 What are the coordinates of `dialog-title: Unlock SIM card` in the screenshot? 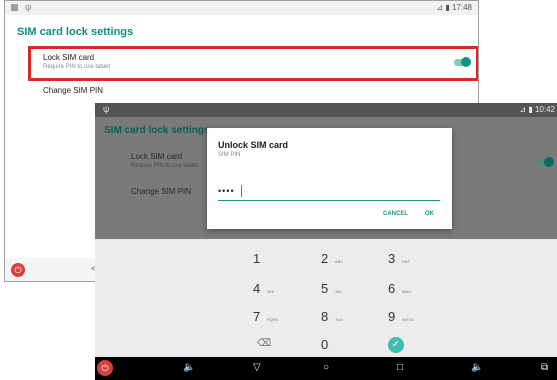 It's located at (253, 145).